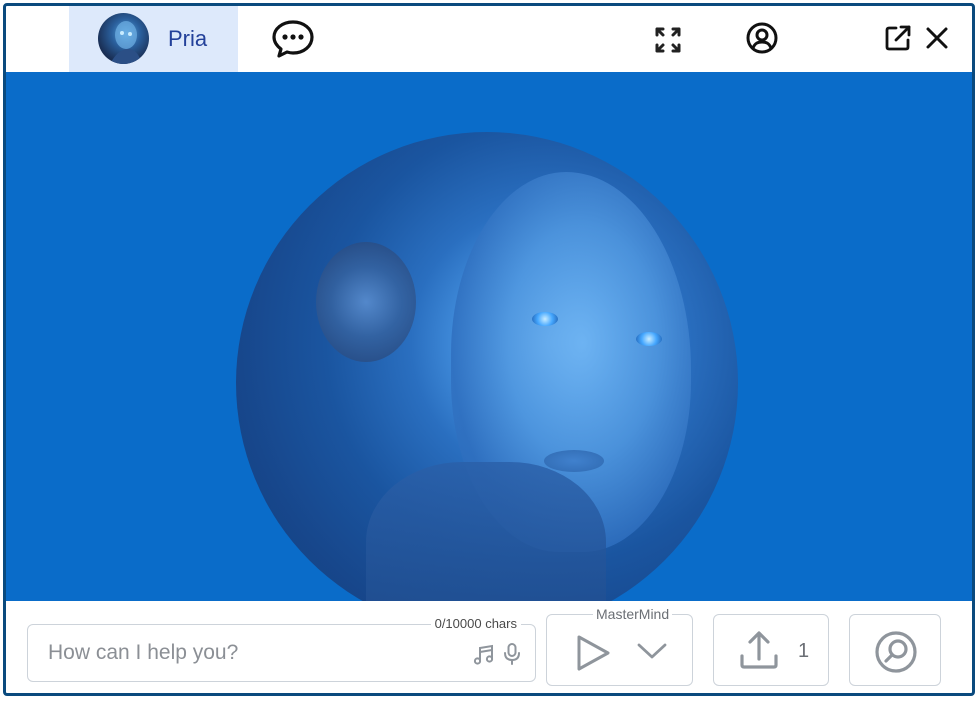 The height and width of the screenshot is (708, 979). I want to click on microphone-icon, so click(512, 654).